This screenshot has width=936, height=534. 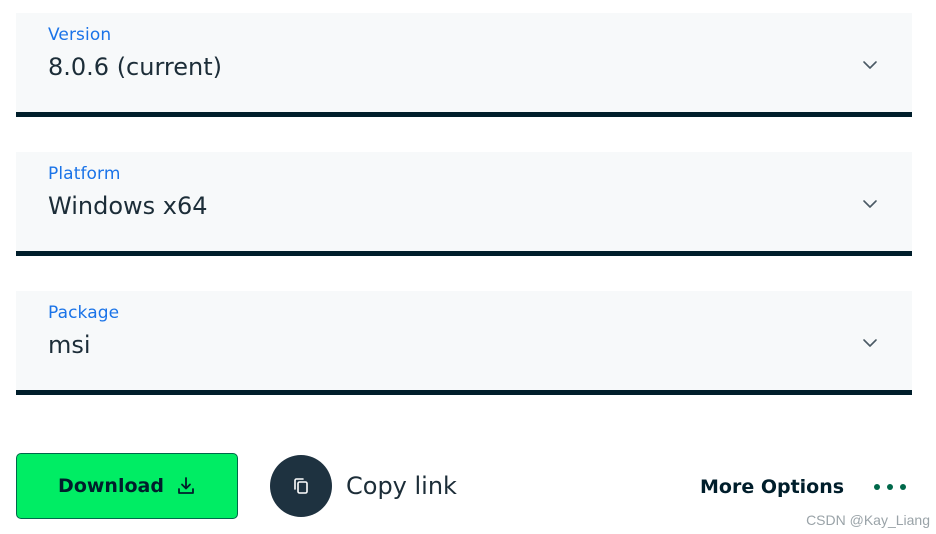 What do you see at coordinates (128, 206) in the screenshot?
I see `platform-value: Windows x64` at bounding box center [128, 206].